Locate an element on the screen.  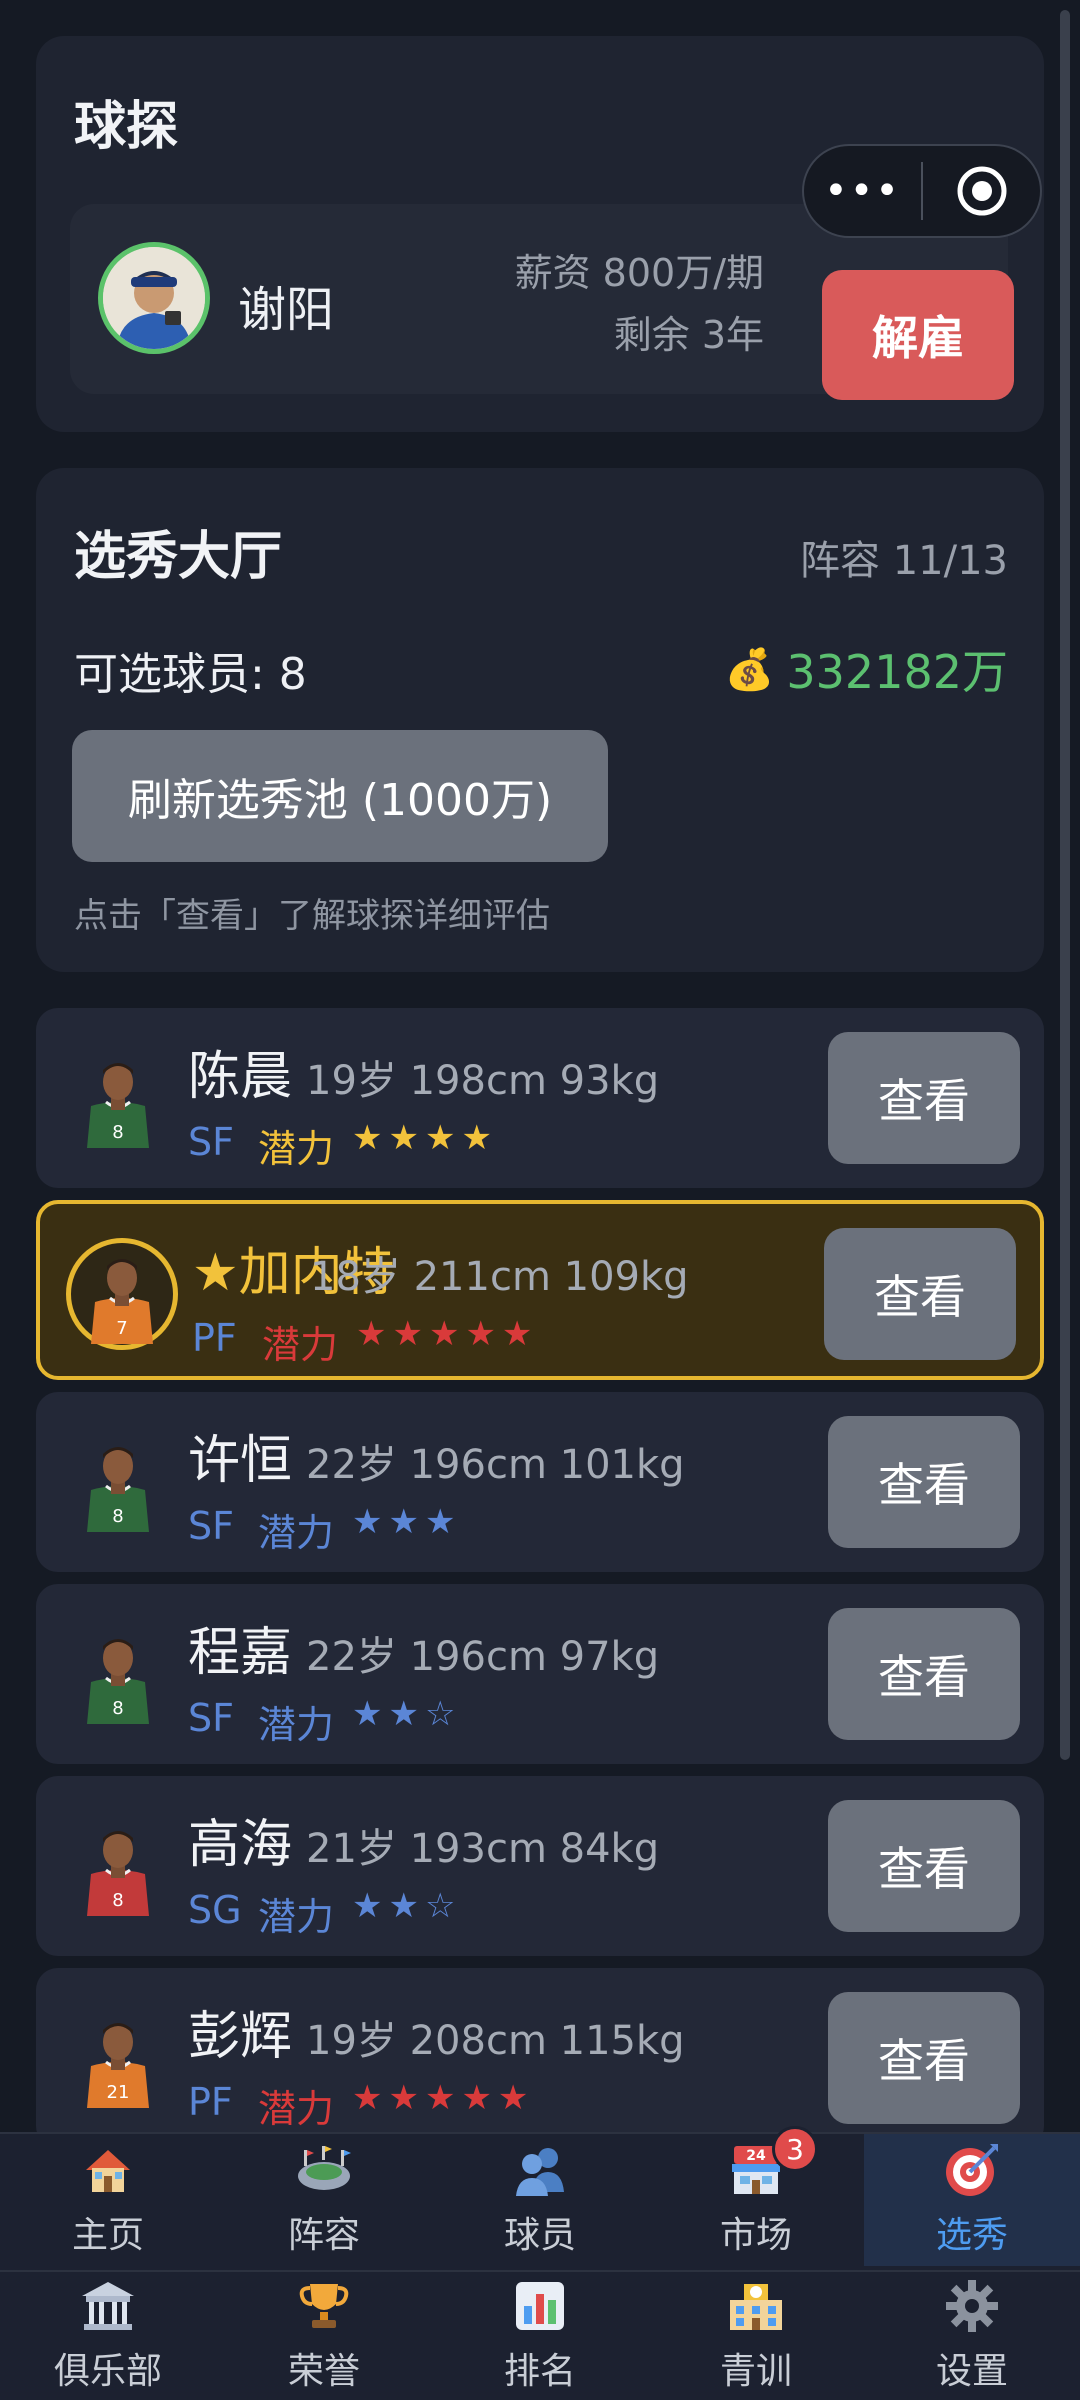
nav-item-club-building: 俱乐部 is located at coordinates (108, 2336).